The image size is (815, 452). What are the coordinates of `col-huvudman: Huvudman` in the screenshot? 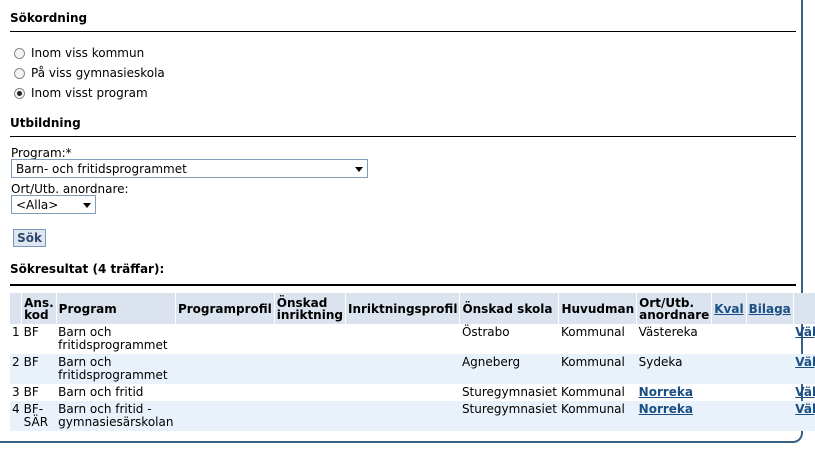 It's located at (598, 308).